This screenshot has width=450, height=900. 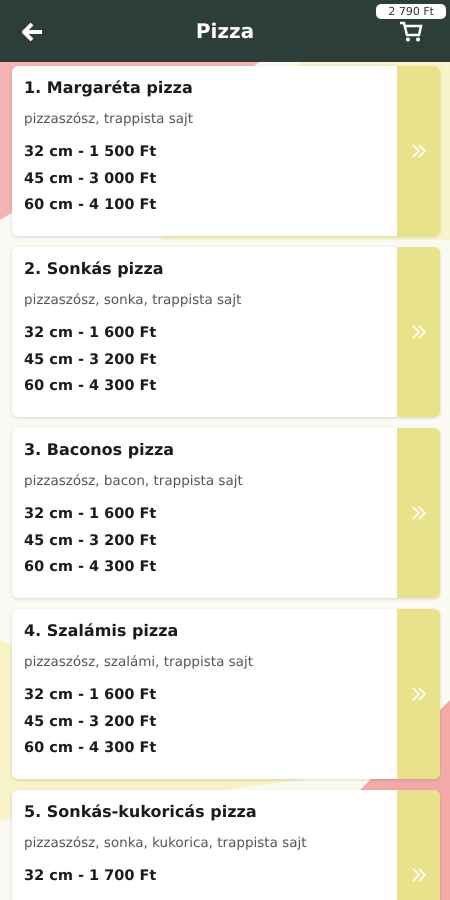 I want to click on pizza-ingredients: pizzaszósz, bacon, trappista sajt, so click(x=134, y=481).